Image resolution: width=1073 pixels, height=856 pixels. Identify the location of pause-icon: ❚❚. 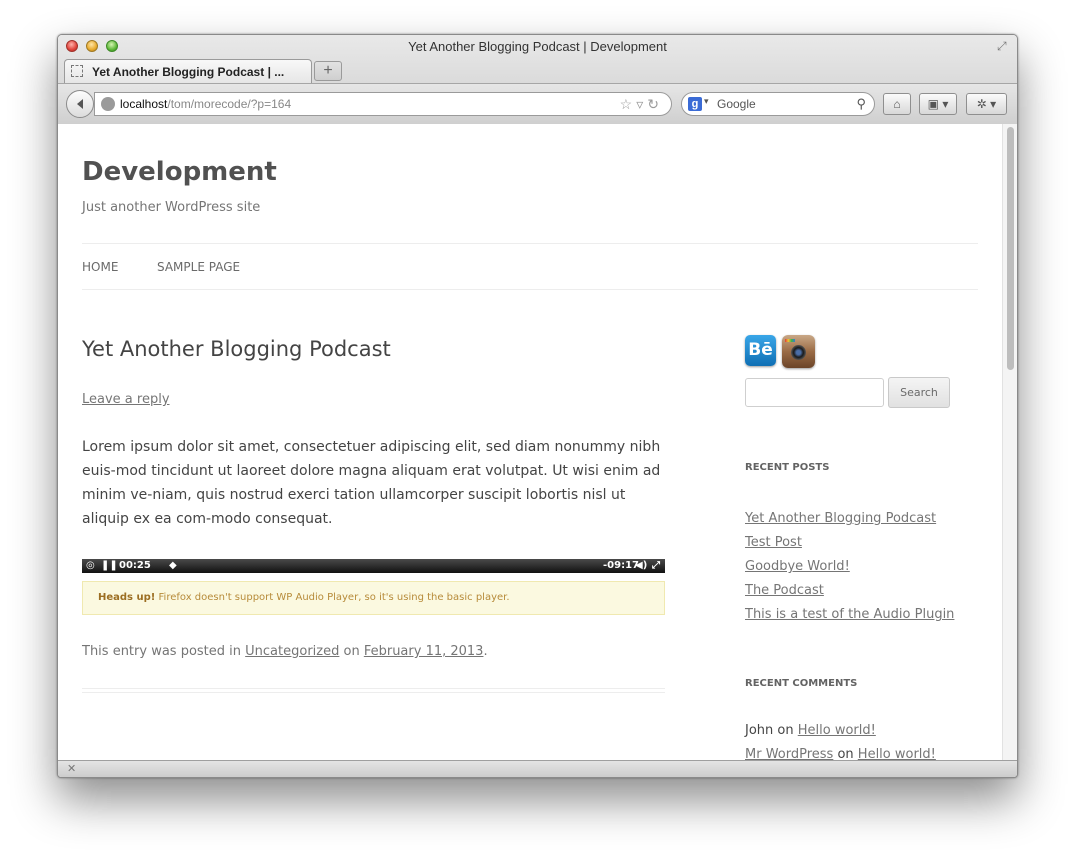
(109, 565).